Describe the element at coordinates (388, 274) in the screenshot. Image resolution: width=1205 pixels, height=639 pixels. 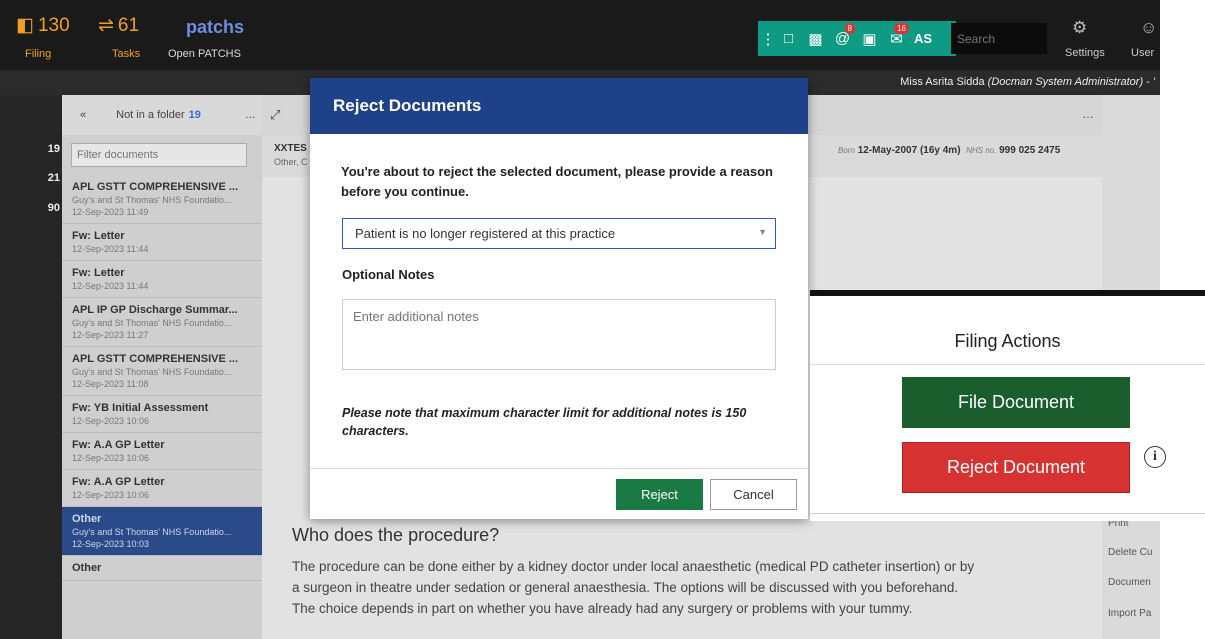
I see `notes-label: Optional Notes` at that location.